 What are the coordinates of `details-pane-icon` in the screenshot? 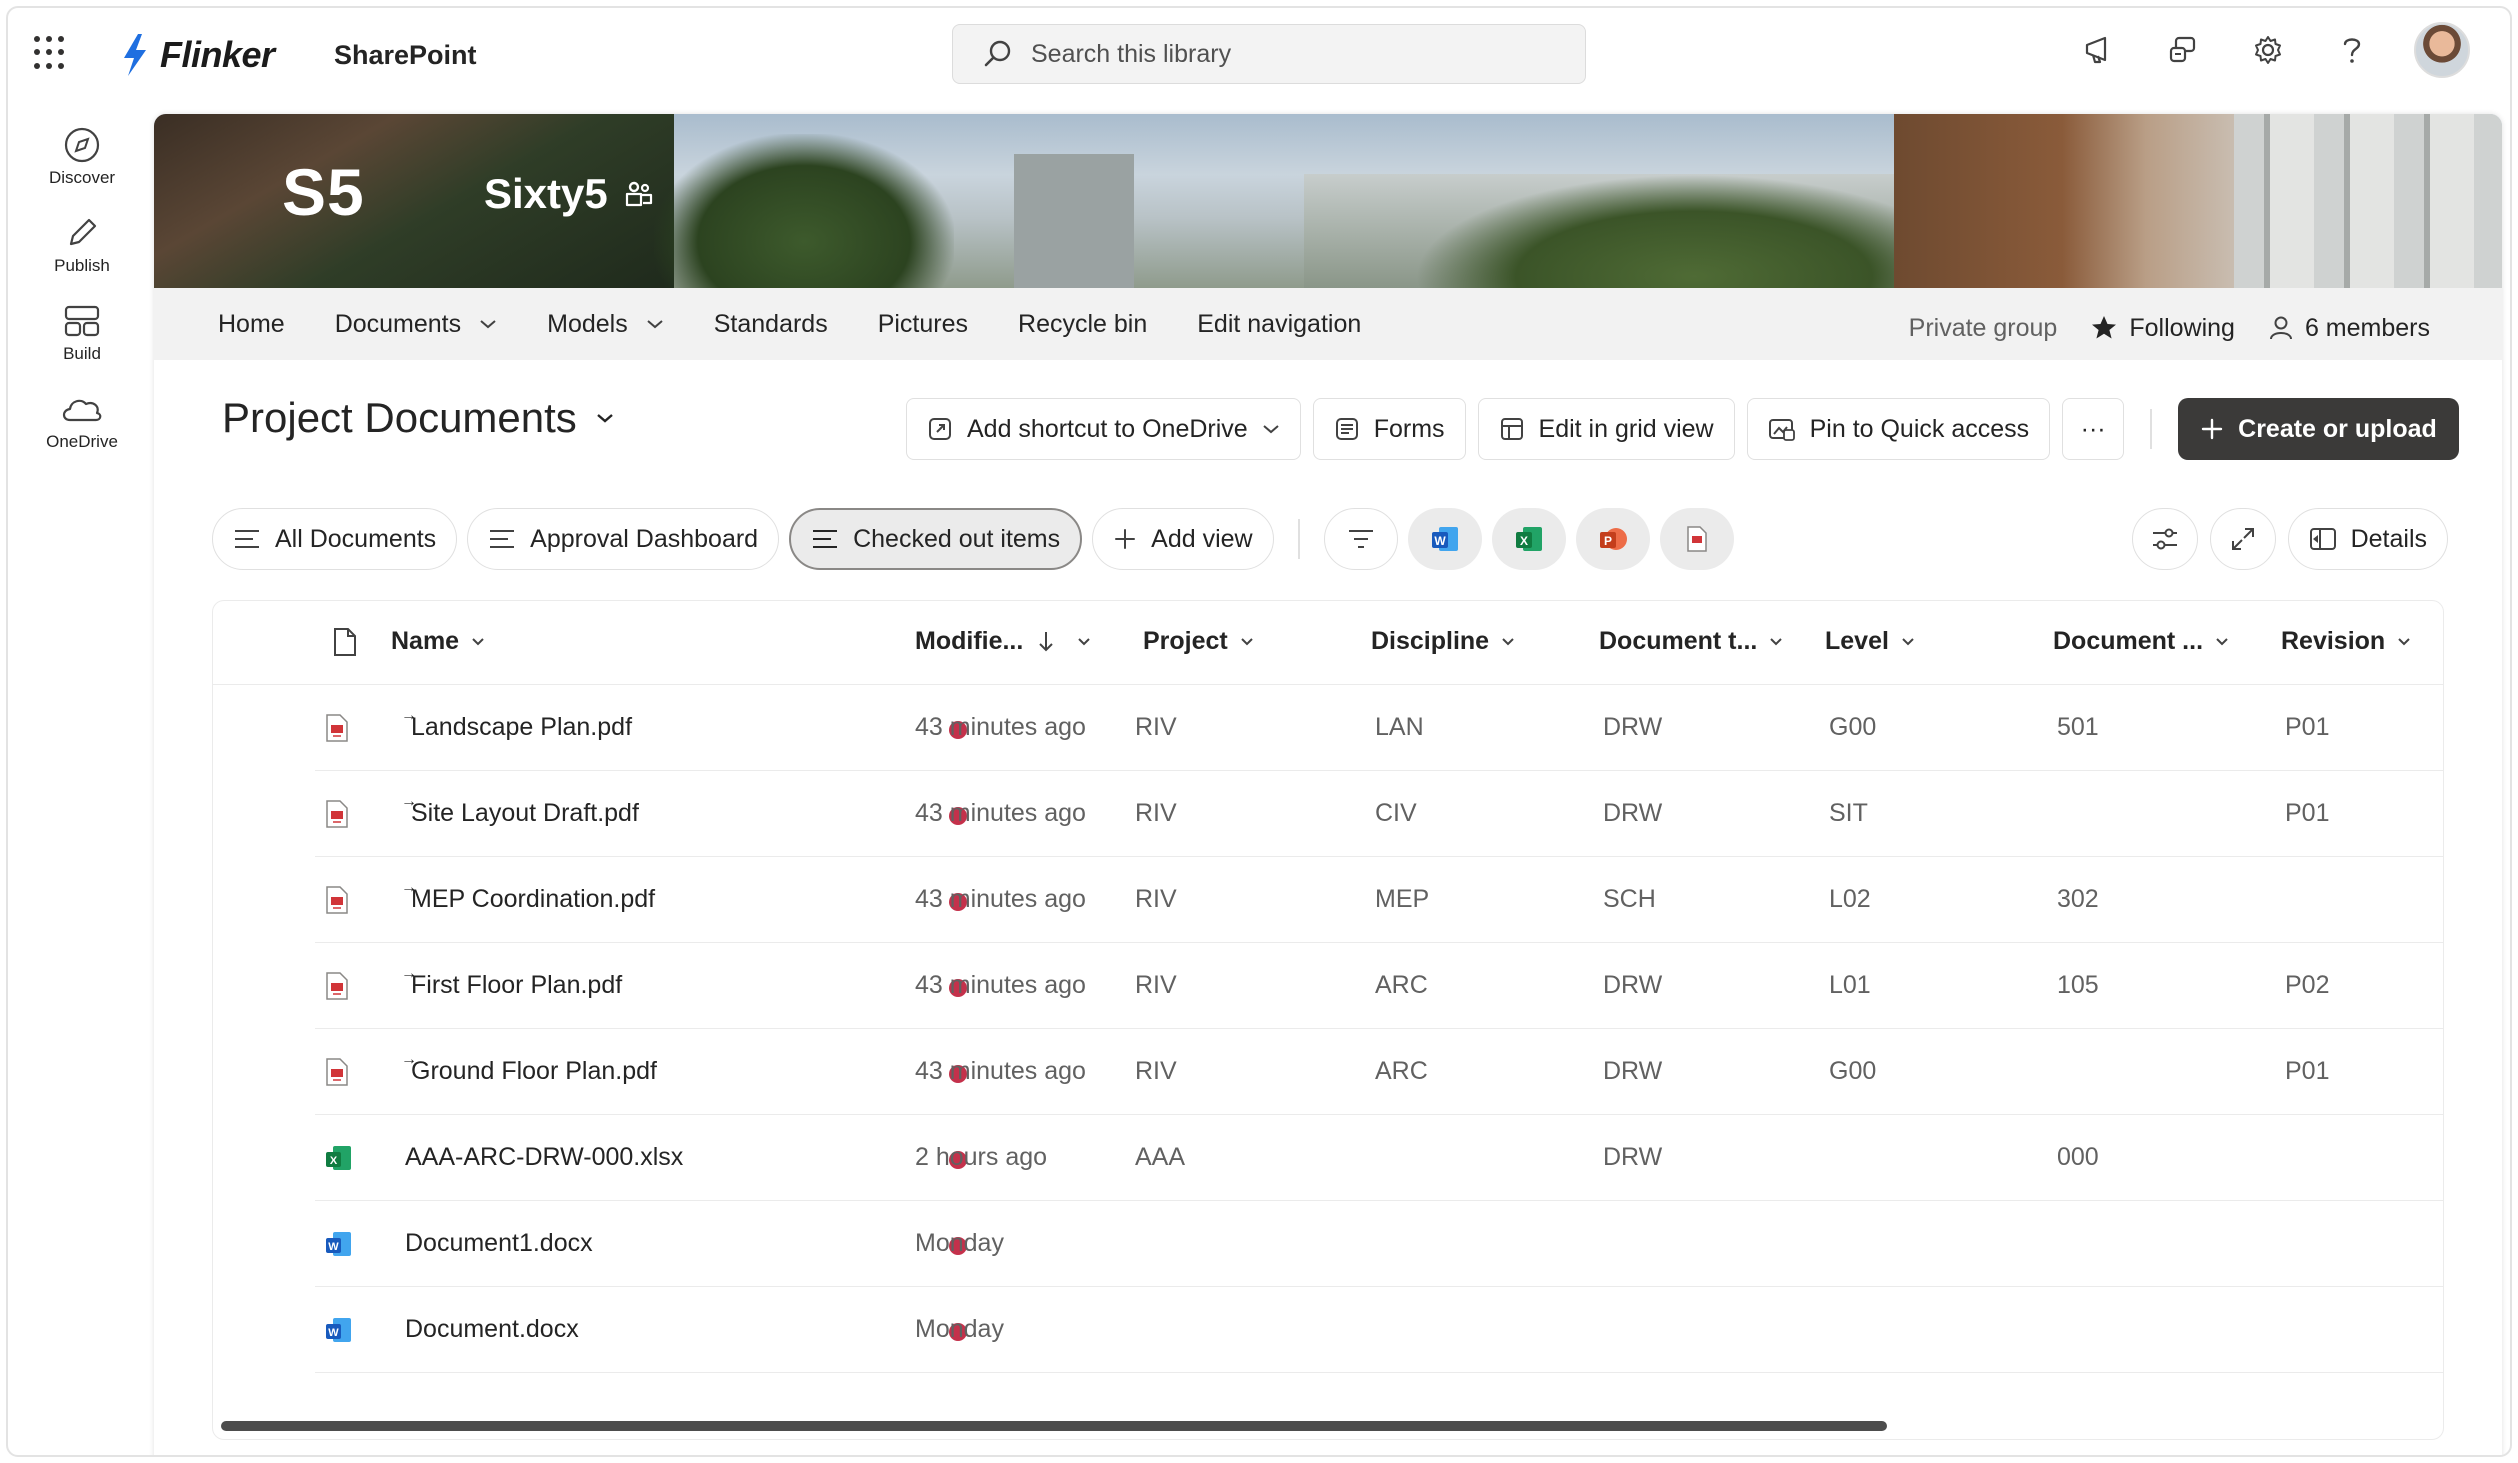 It's located at (2322, 539).